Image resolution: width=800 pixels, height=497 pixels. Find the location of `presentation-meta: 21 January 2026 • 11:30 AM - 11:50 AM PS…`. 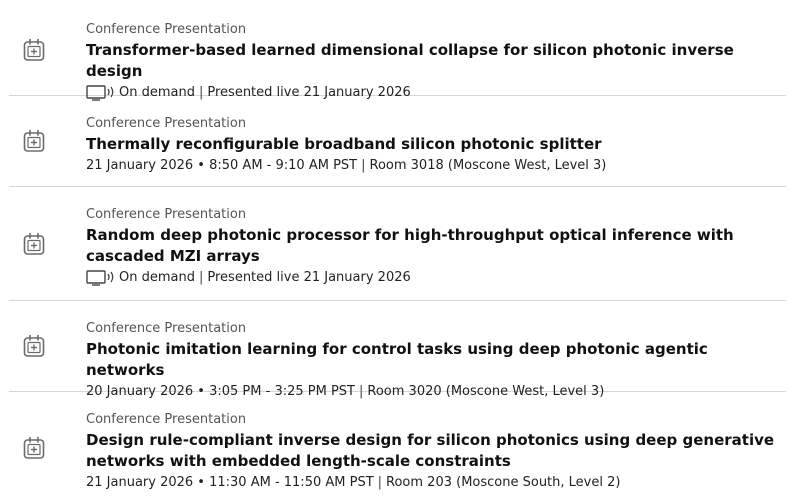

presentation-meta: 21 January 2026 • 11:30 AM - 11:50 AM PS… is located at coordinates (436, 483).